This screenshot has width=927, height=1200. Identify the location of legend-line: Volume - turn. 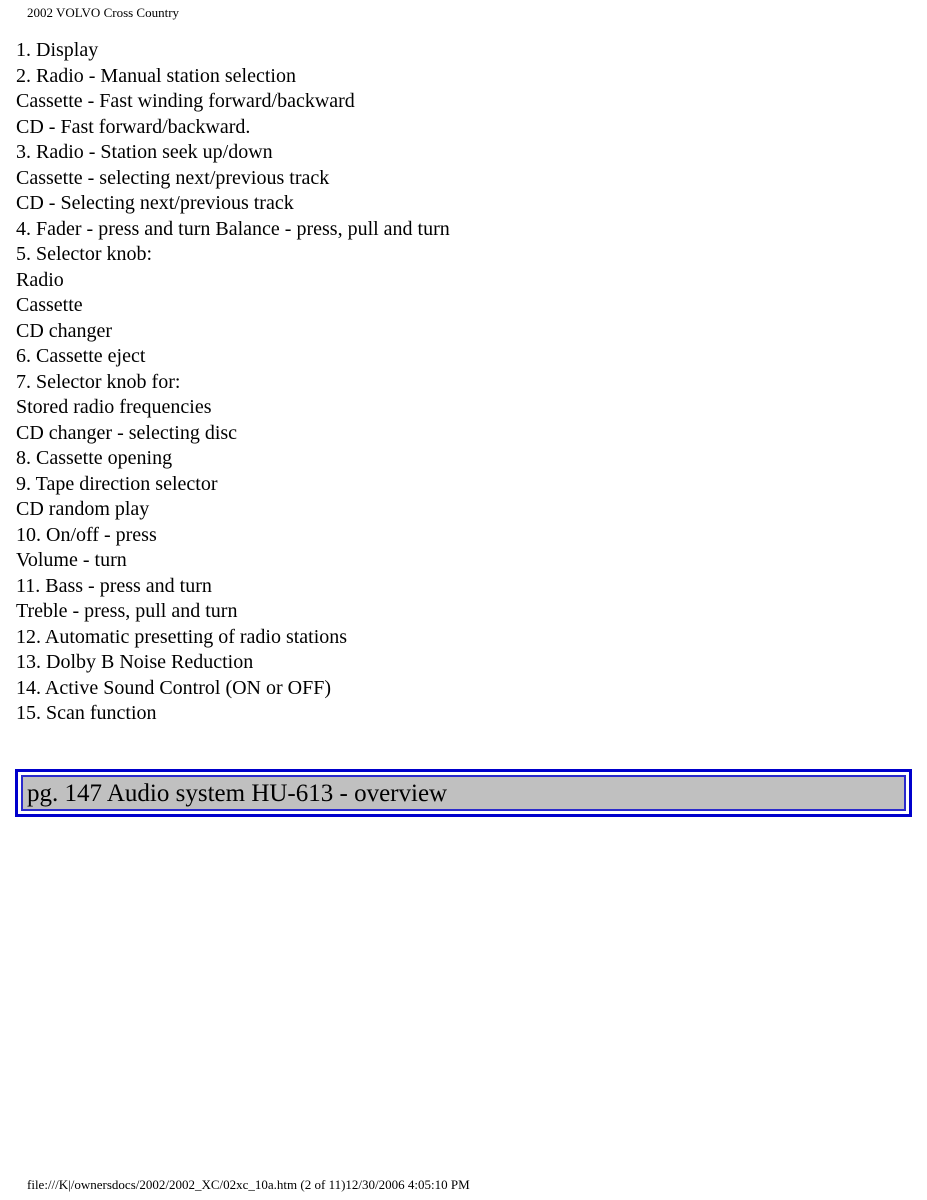
(71, 560).